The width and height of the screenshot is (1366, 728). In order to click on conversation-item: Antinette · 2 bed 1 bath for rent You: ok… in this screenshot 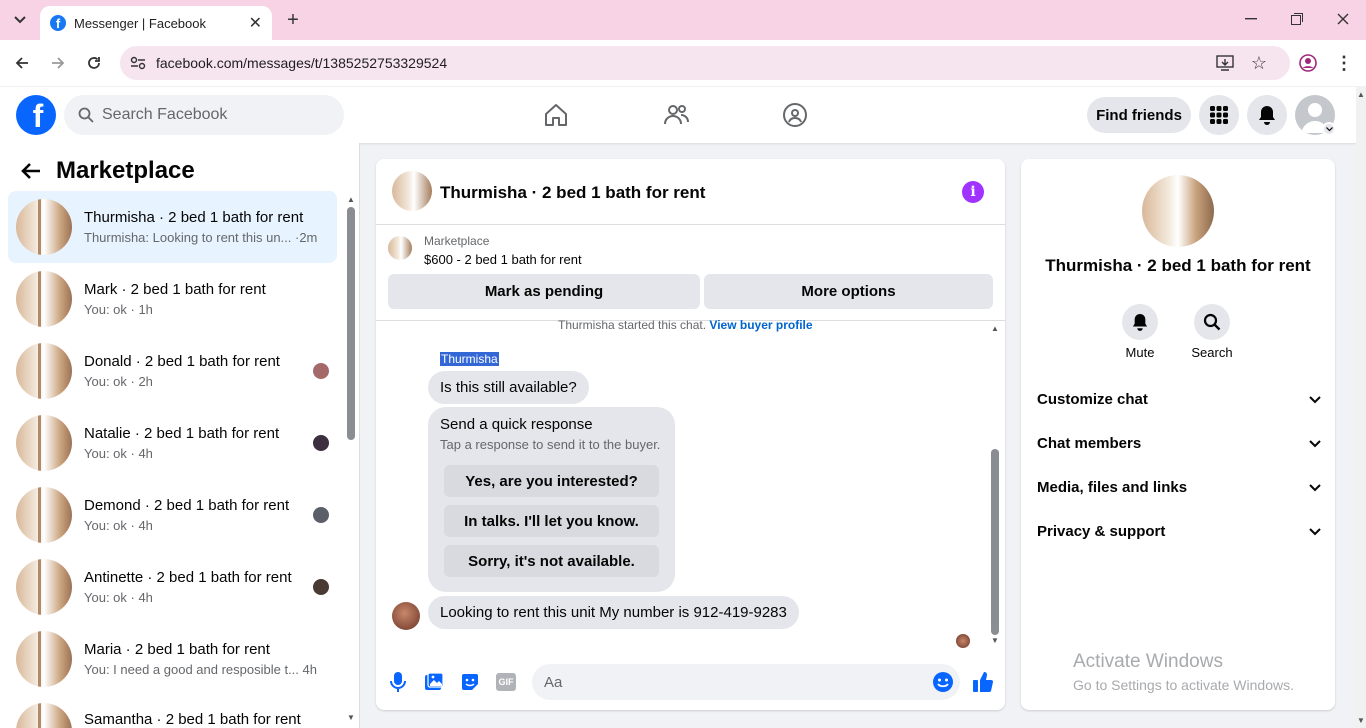, I will do `click(172, 587)`.